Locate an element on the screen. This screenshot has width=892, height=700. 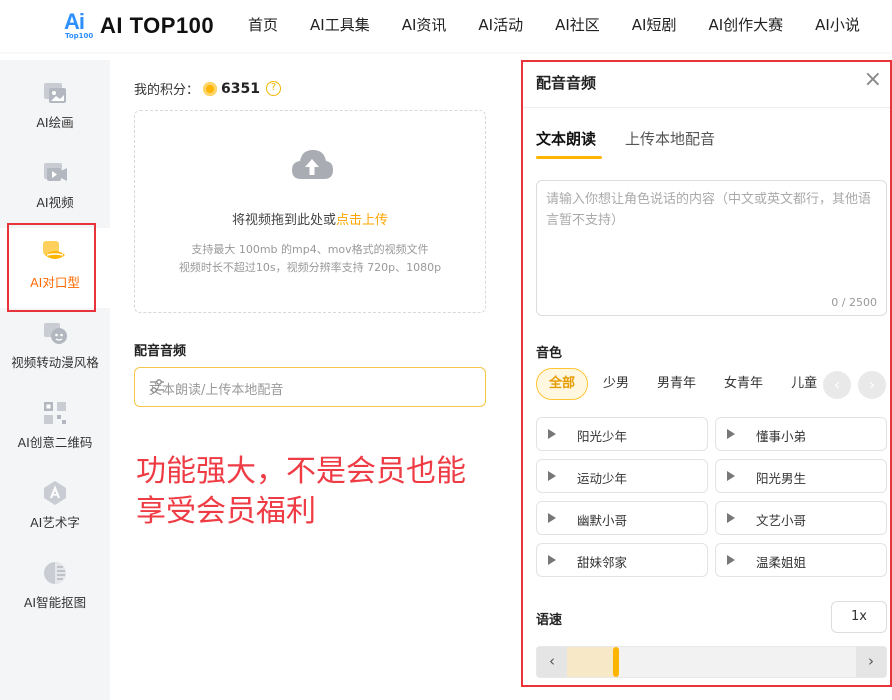
tab-active-underline is located at coordinates (569, 157).